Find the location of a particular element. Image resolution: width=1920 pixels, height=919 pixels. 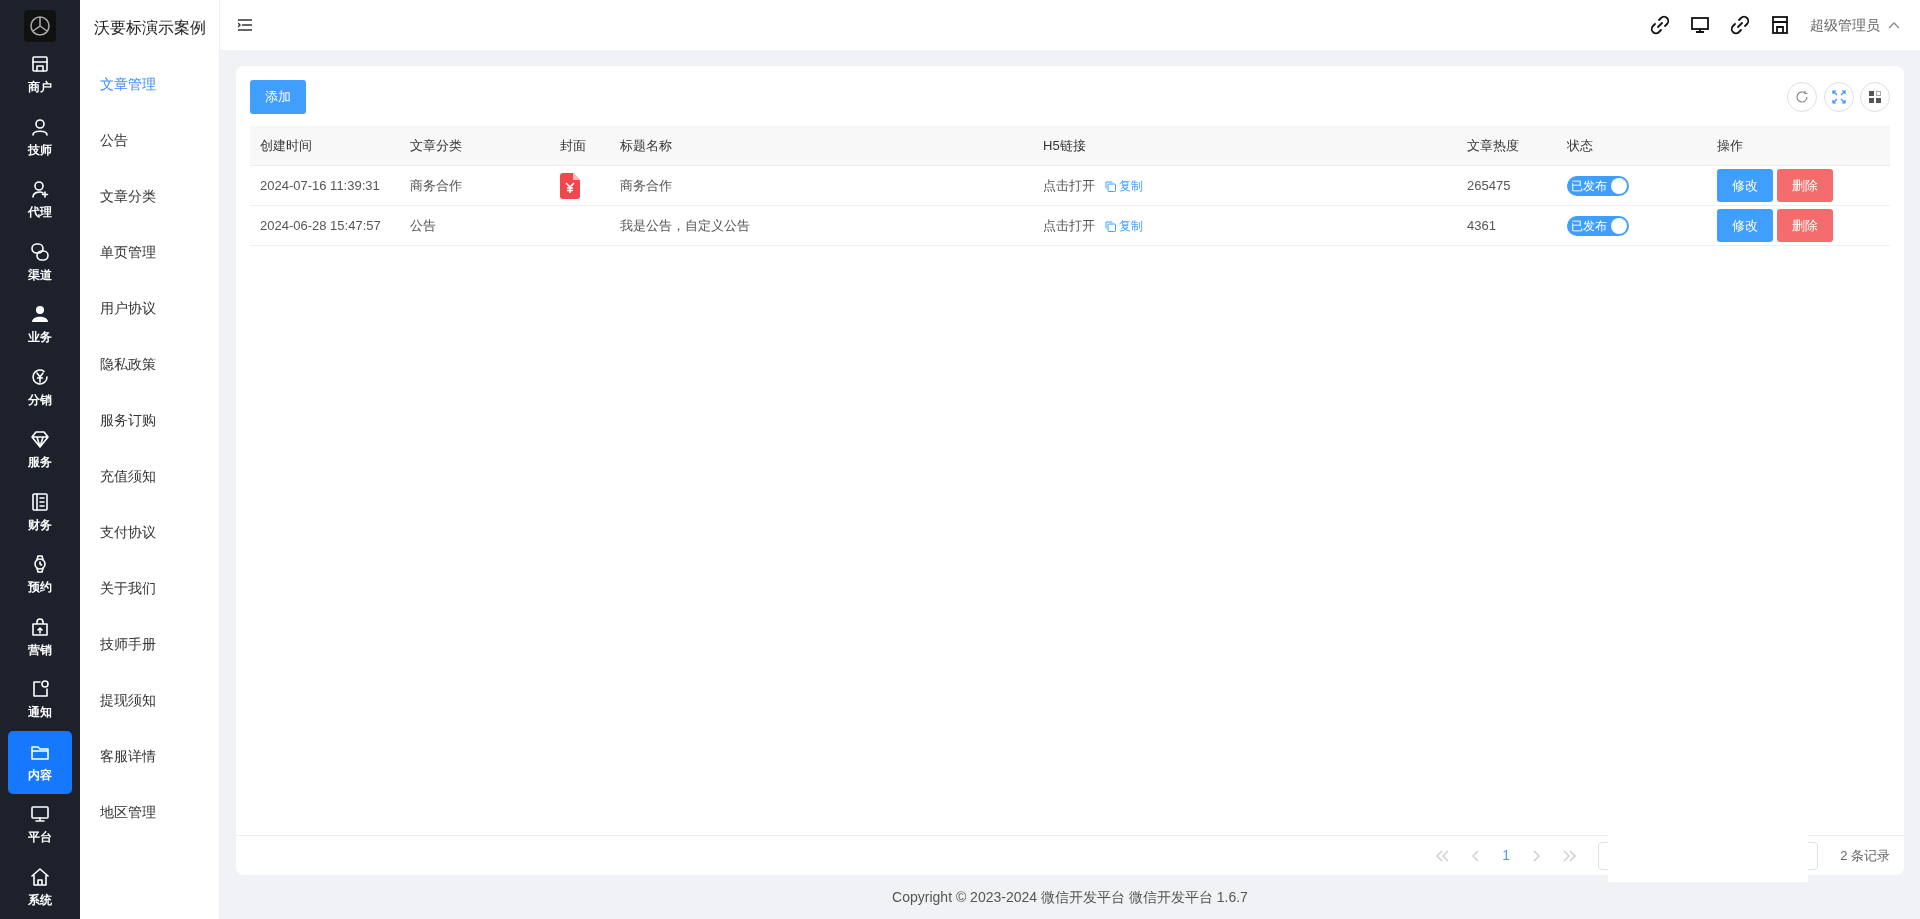

menu-item: 关于我们 is located at coordinates (118, 588).